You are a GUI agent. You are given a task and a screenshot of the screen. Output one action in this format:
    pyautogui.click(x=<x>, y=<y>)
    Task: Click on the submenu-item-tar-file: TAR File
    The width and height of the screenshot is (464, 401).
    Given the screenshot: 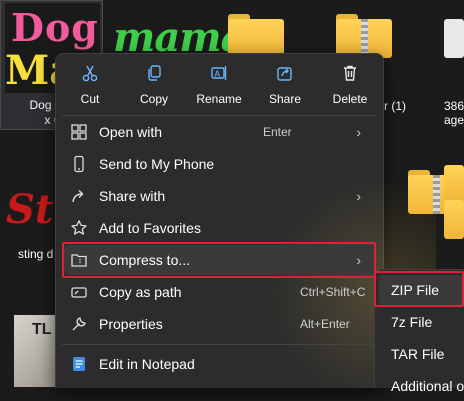 What is the action you would take?
    pyautogui.click(x=421, y=354)
    